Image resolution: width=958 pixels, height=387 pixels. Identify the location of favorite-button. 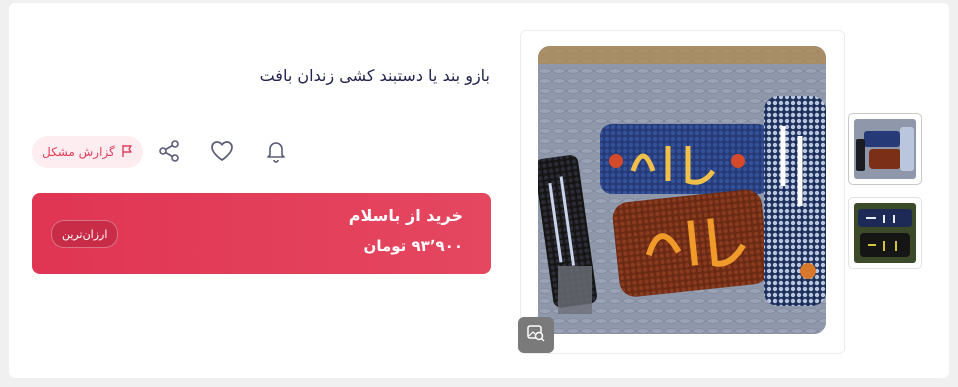
(222, 153).